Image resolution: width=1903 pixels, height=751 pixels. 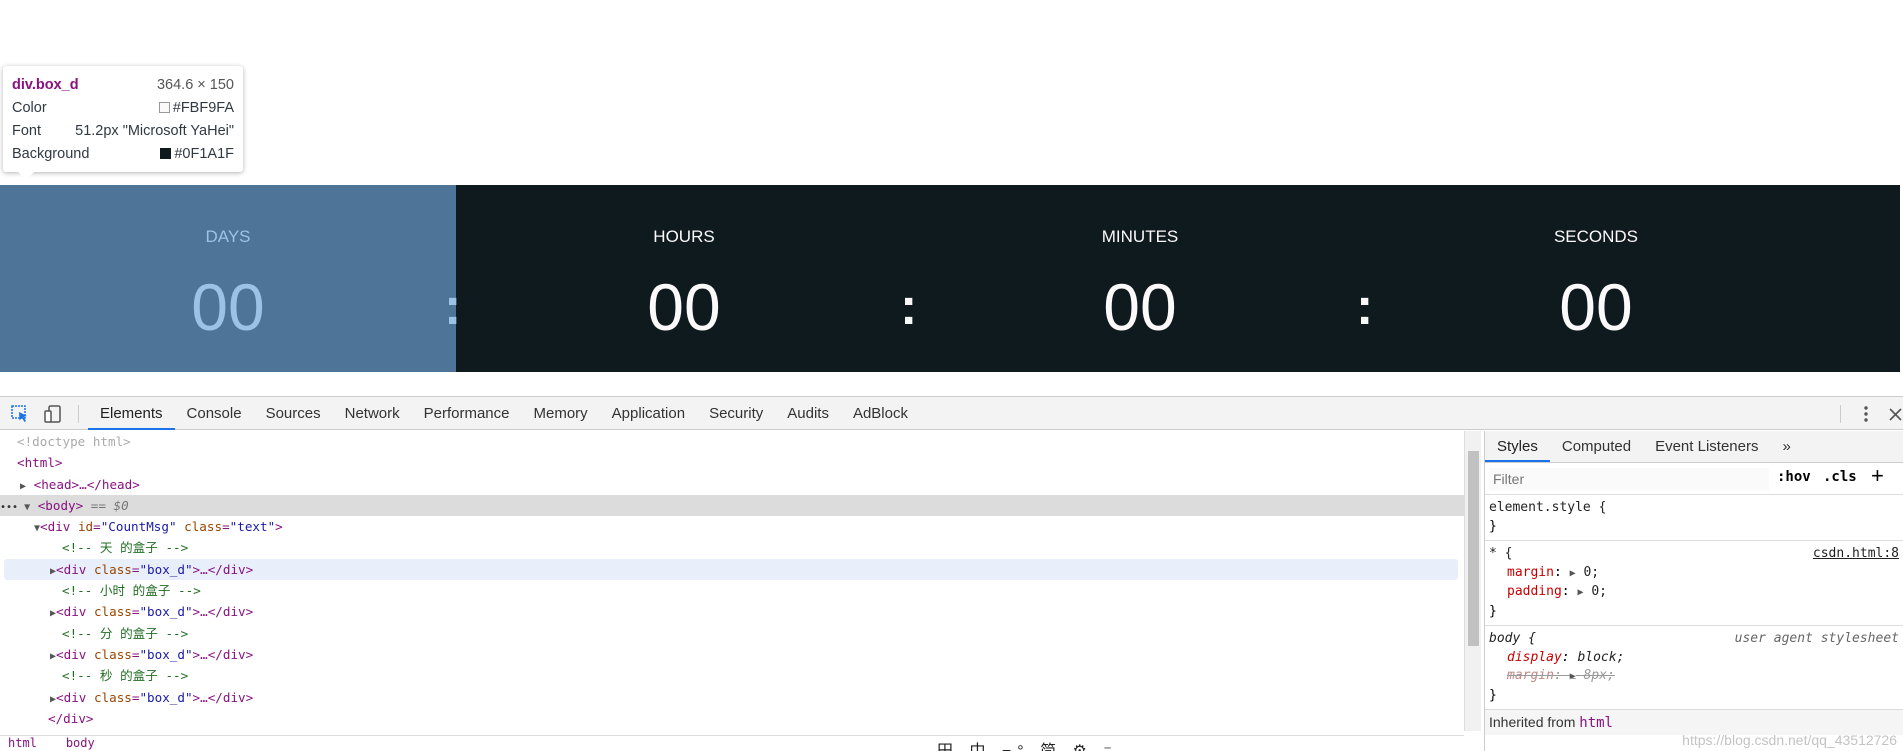 I want to click on styles-tabs: Styles Computed Event Listeners », so click(x=1694, y=447).